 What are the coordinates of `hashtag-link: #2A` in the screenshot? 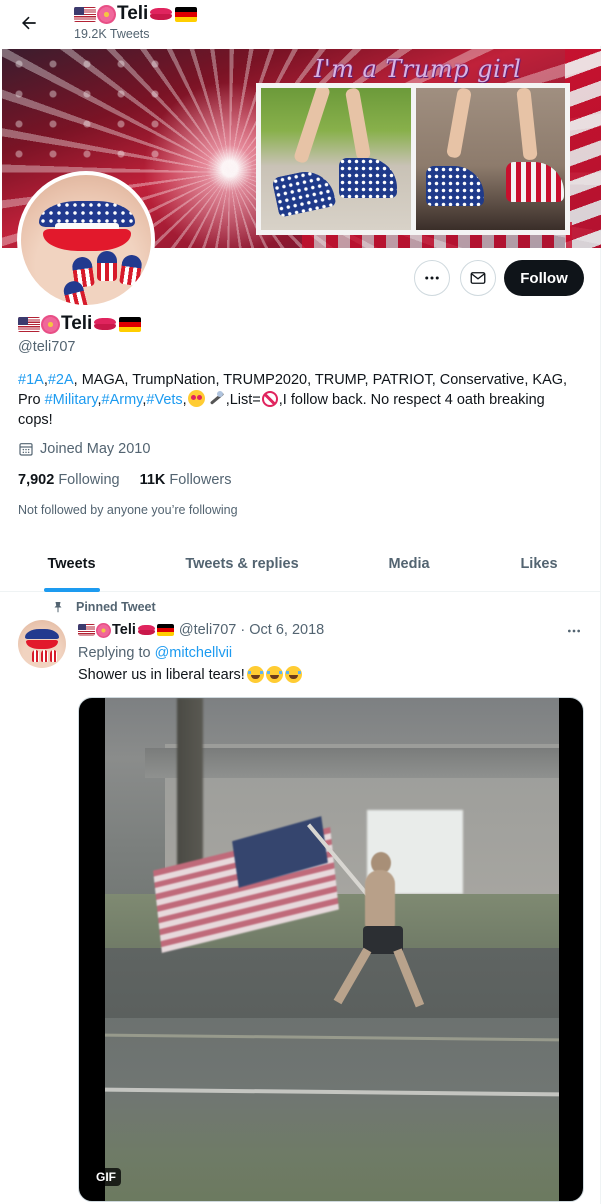 It's located at (61, 380).